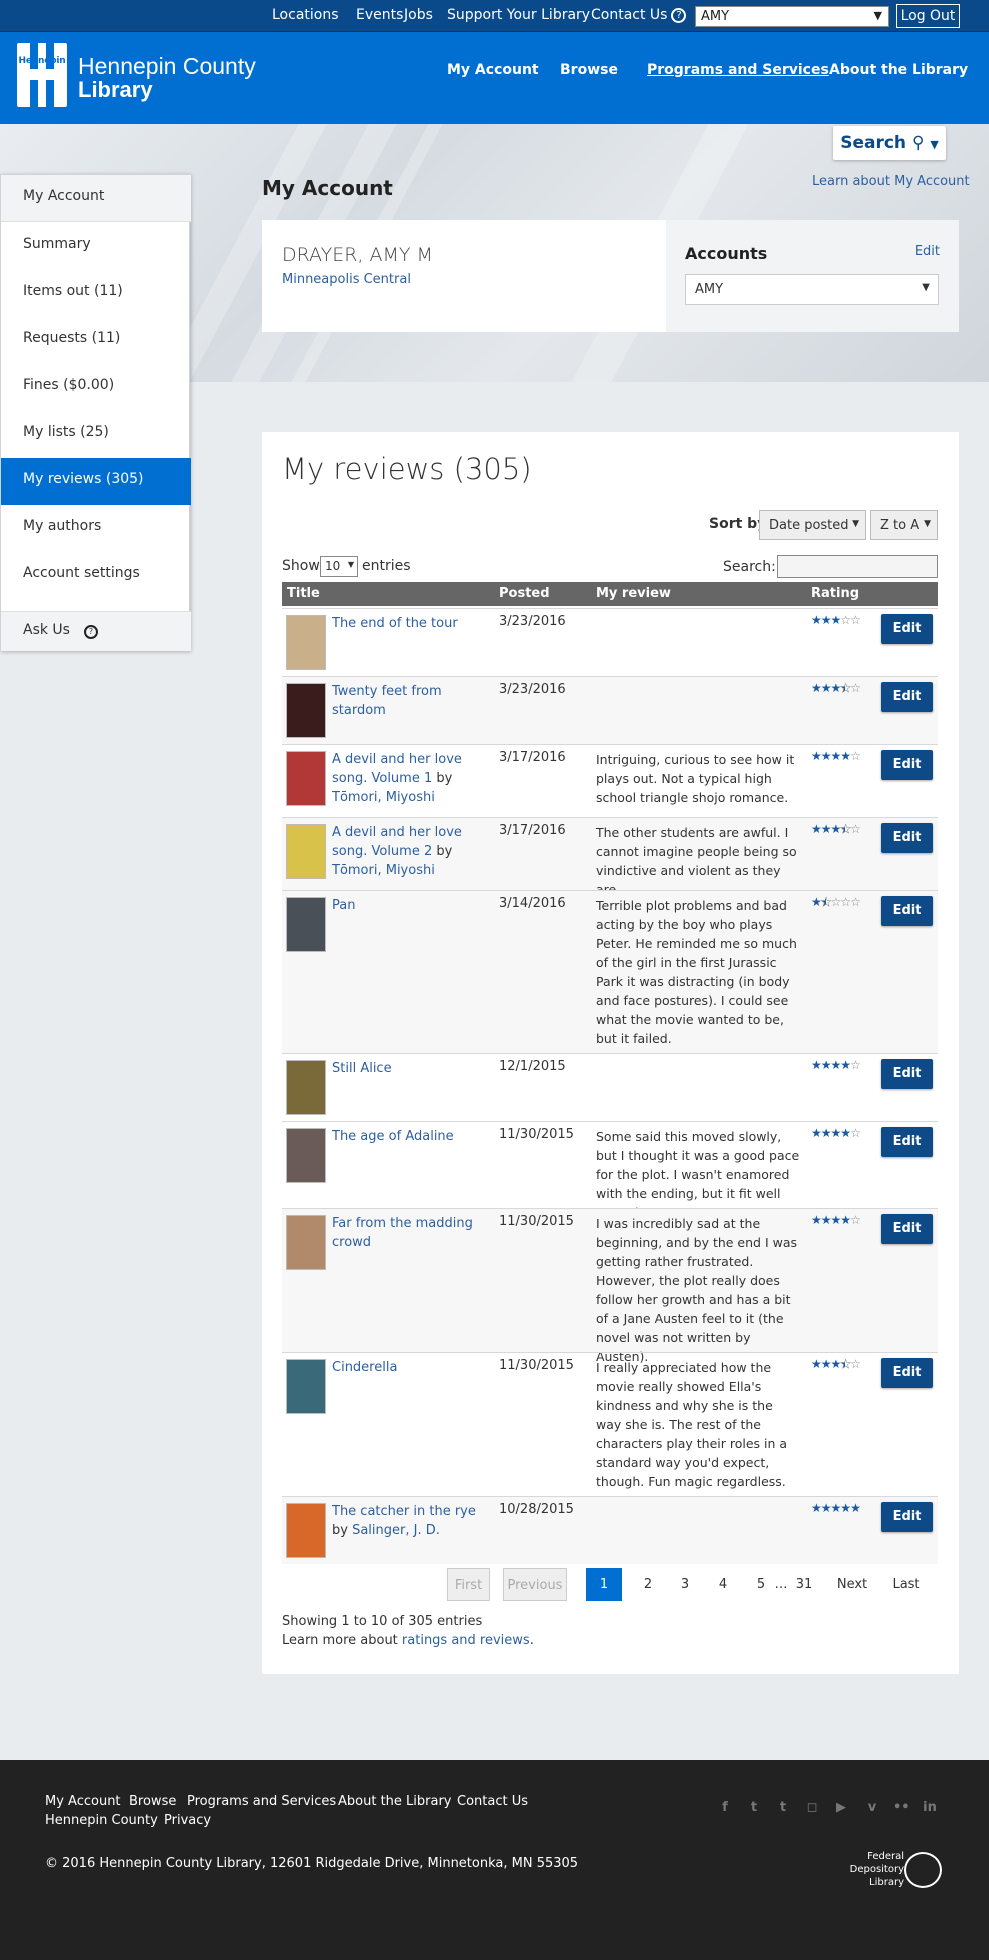 The image size is (989, 1960). Describe the element at coordinates (346, 279) in the screenshot. I see `home-branch-link: Minneapolis Central` at that location.